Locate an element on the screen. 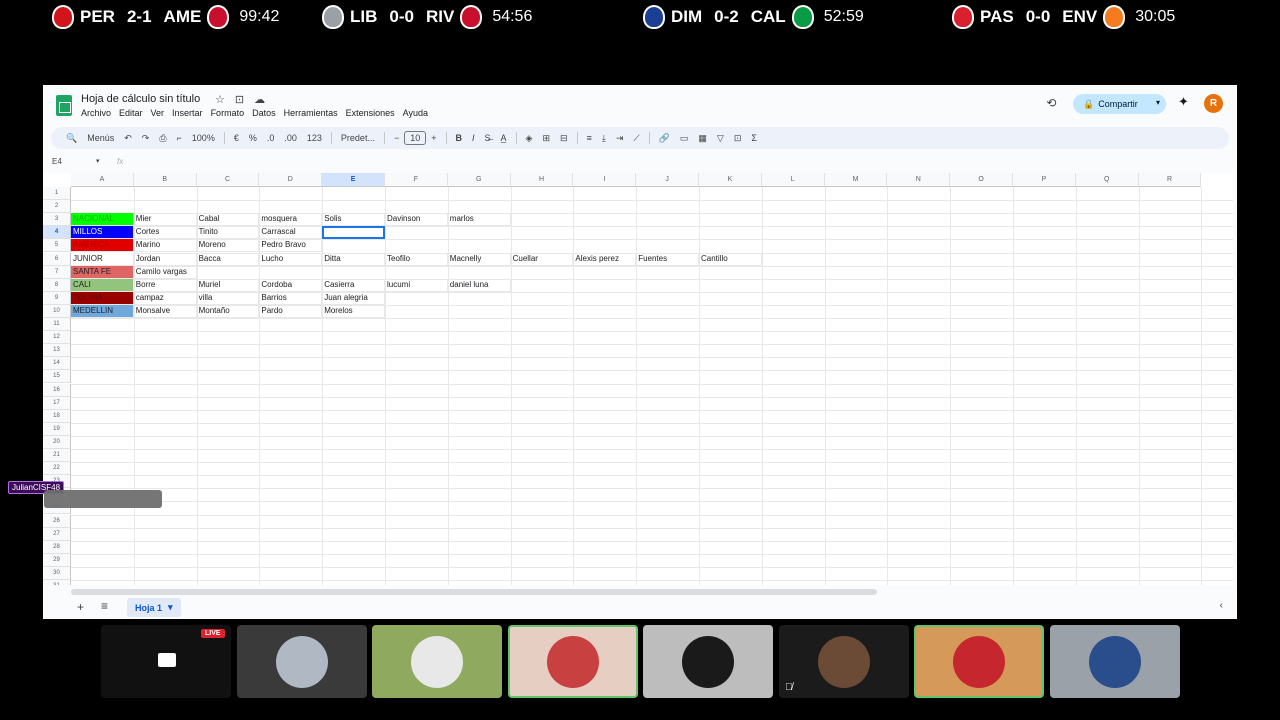 The image size is (1280, 720). share-button: 🔒 Compartir ▾ is located at coordinates (1119, 104).